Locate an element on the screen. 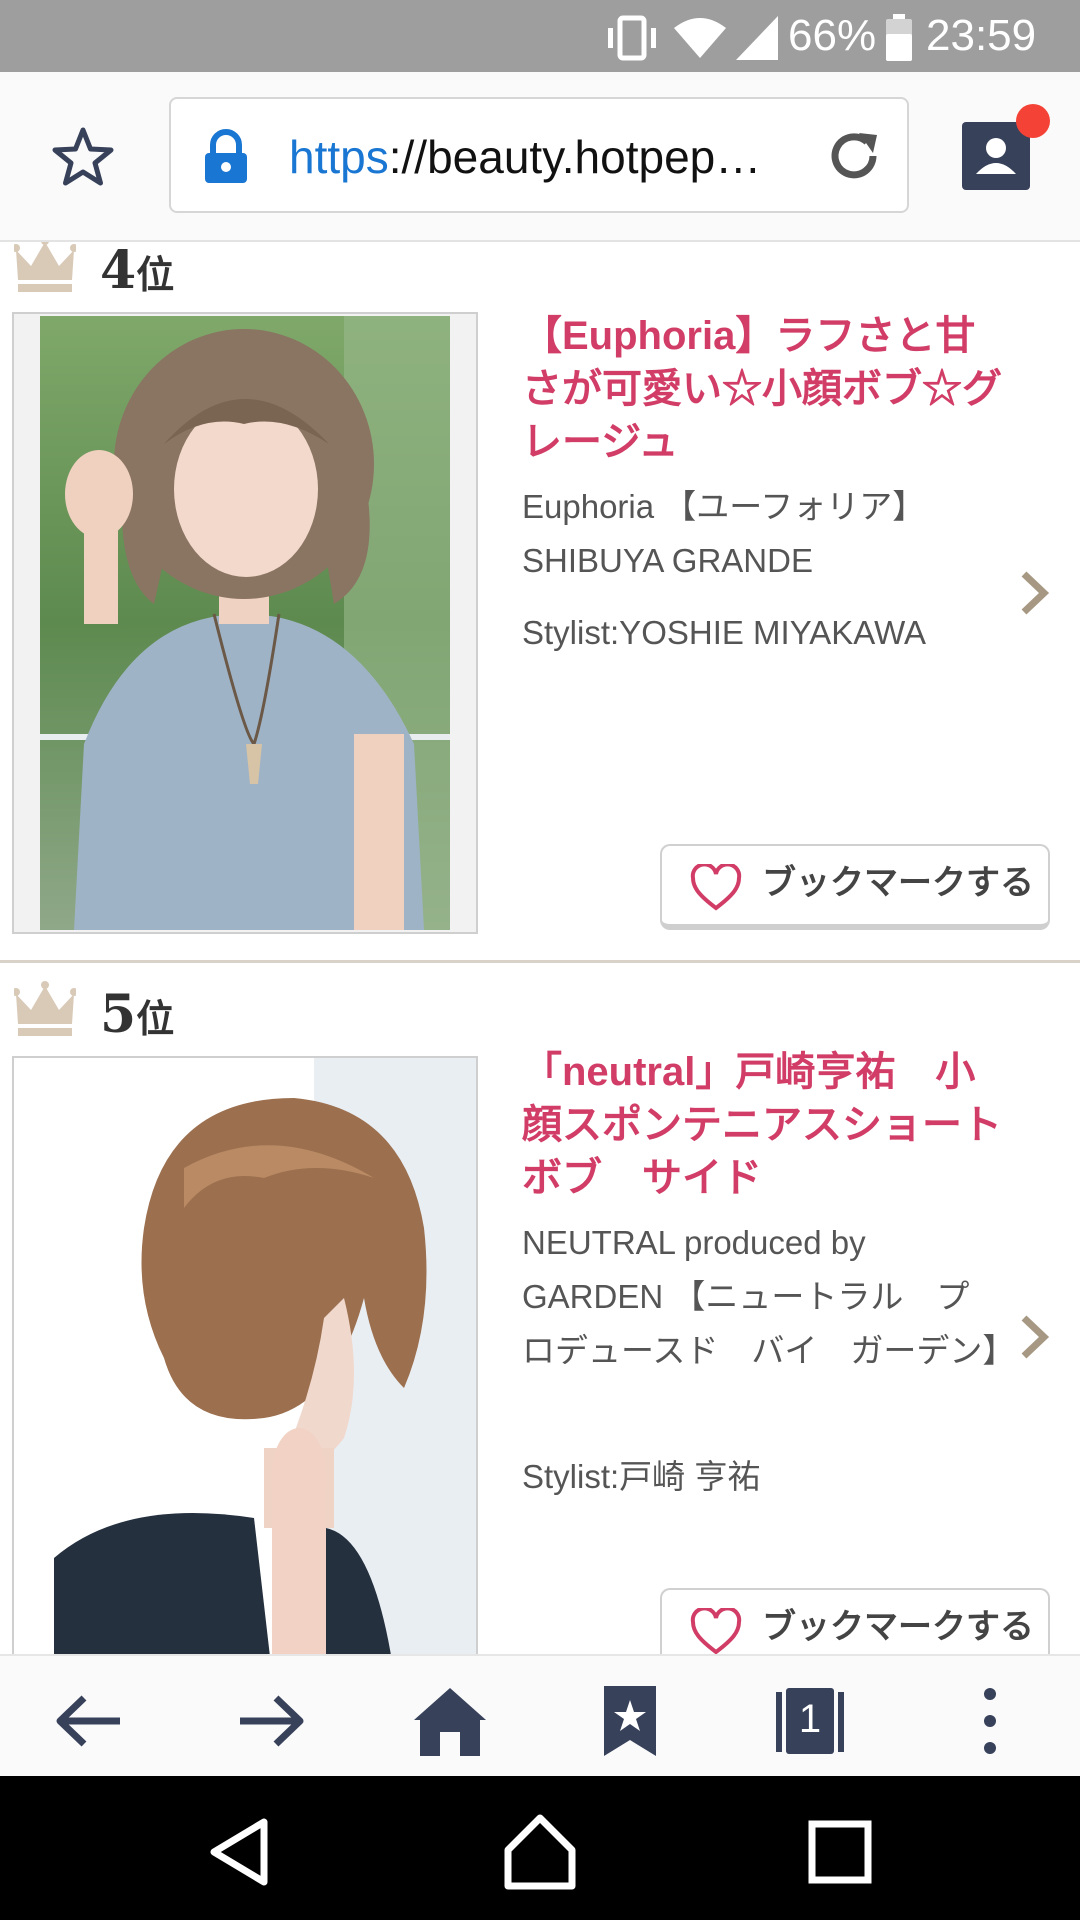 The width and height of the screenshot is (1080, 1920). status-bar: 66% 23:59 is located at coordinates (540, 36).